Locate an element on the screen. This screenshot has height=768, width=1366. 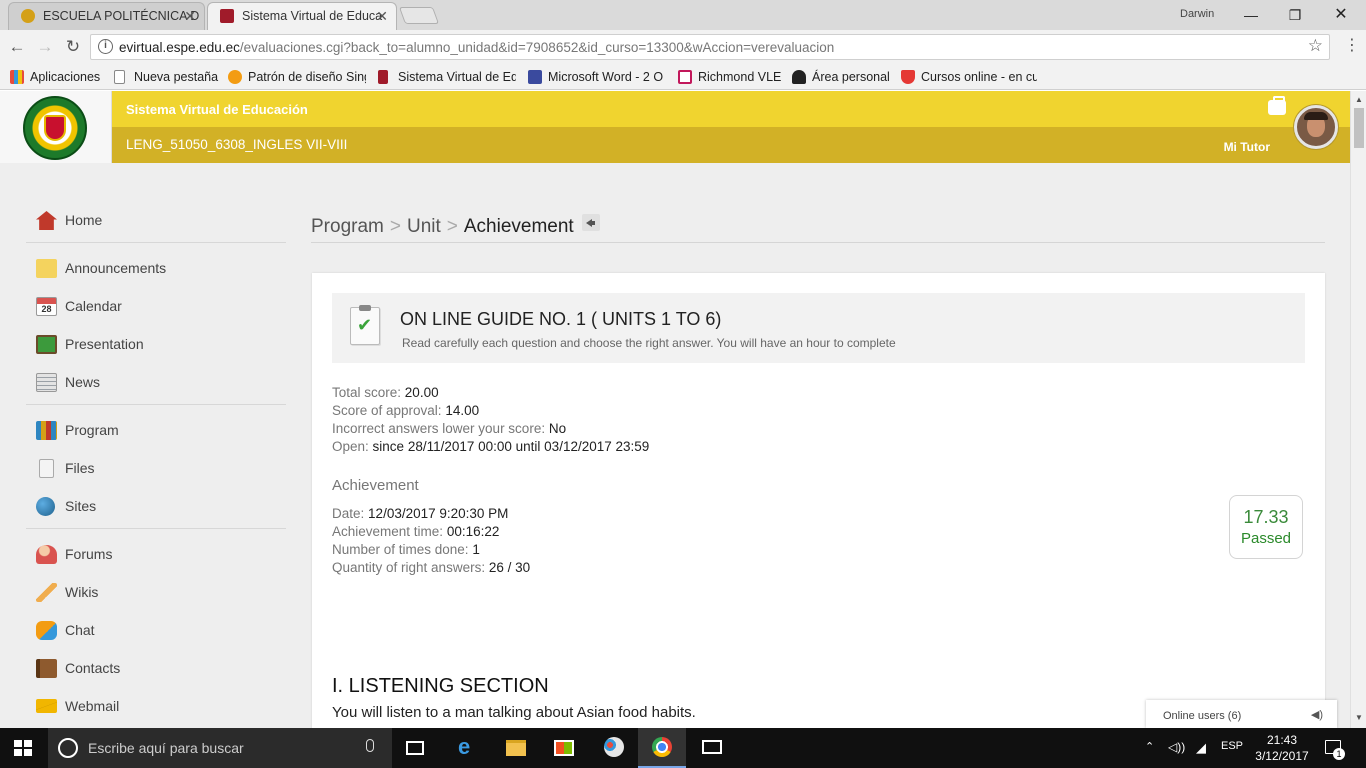
bookmark-item: Microsoft Word - 2 O is located at coordinates (596, 77).